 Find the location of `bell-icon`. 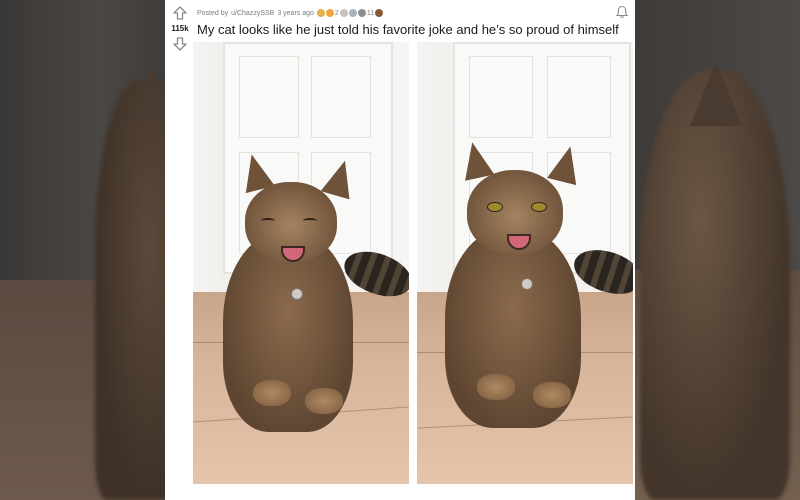

bell-icon is located at coordinates (622, 11).